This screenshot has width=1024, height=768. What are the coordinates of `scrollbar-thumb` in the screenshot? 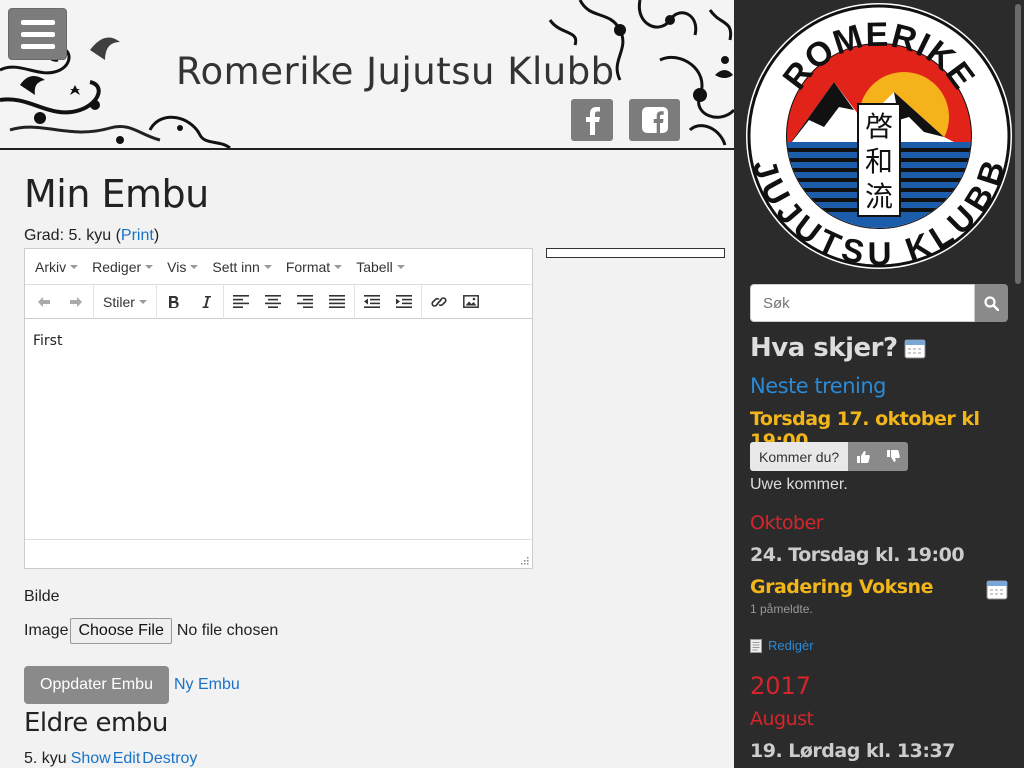 It's located at (1018, 144).